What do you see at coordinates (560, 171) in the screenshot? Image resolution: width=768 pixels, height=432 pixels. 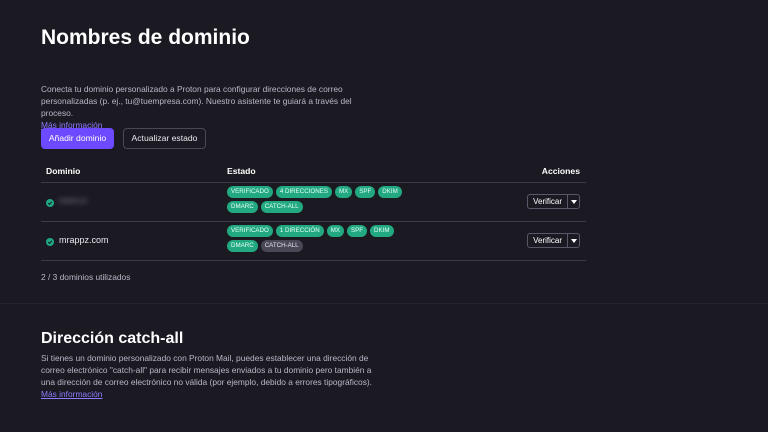 I see `column-actions: Acciones` at bounding box center [560, 171].